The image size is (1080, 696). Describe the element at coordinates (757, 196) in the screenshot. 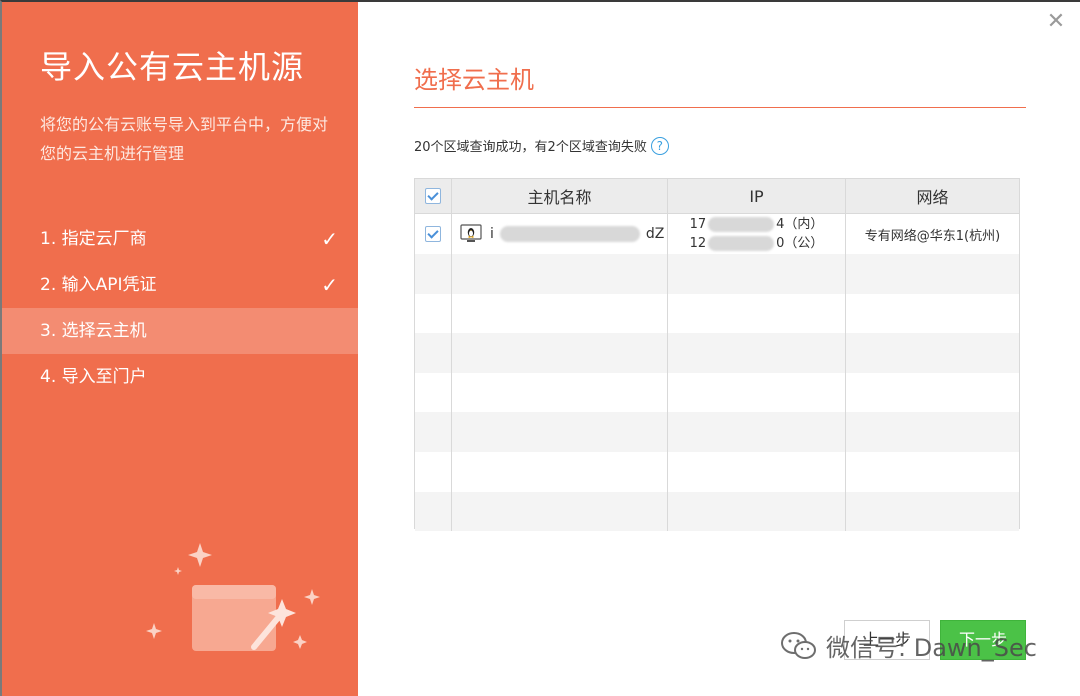

I see `header-ip: IP` at that location.